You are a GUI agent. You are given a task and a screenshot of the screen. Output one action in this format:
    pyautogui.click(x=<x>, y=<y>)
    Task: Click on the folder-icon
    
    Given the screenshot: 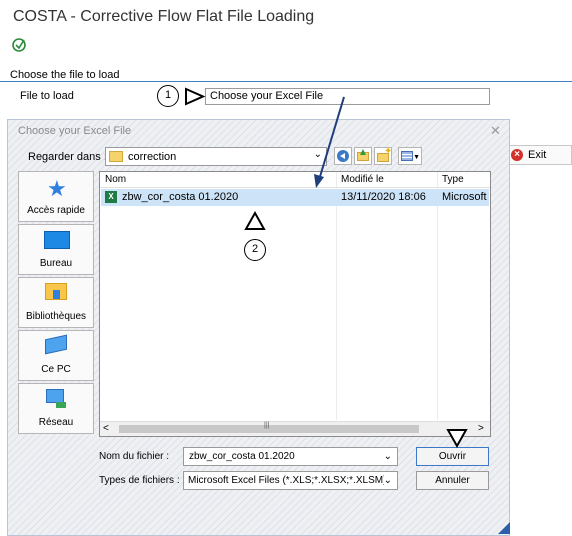 What is the action you would take?
    pyautogui.click(x=116, y=156)
    